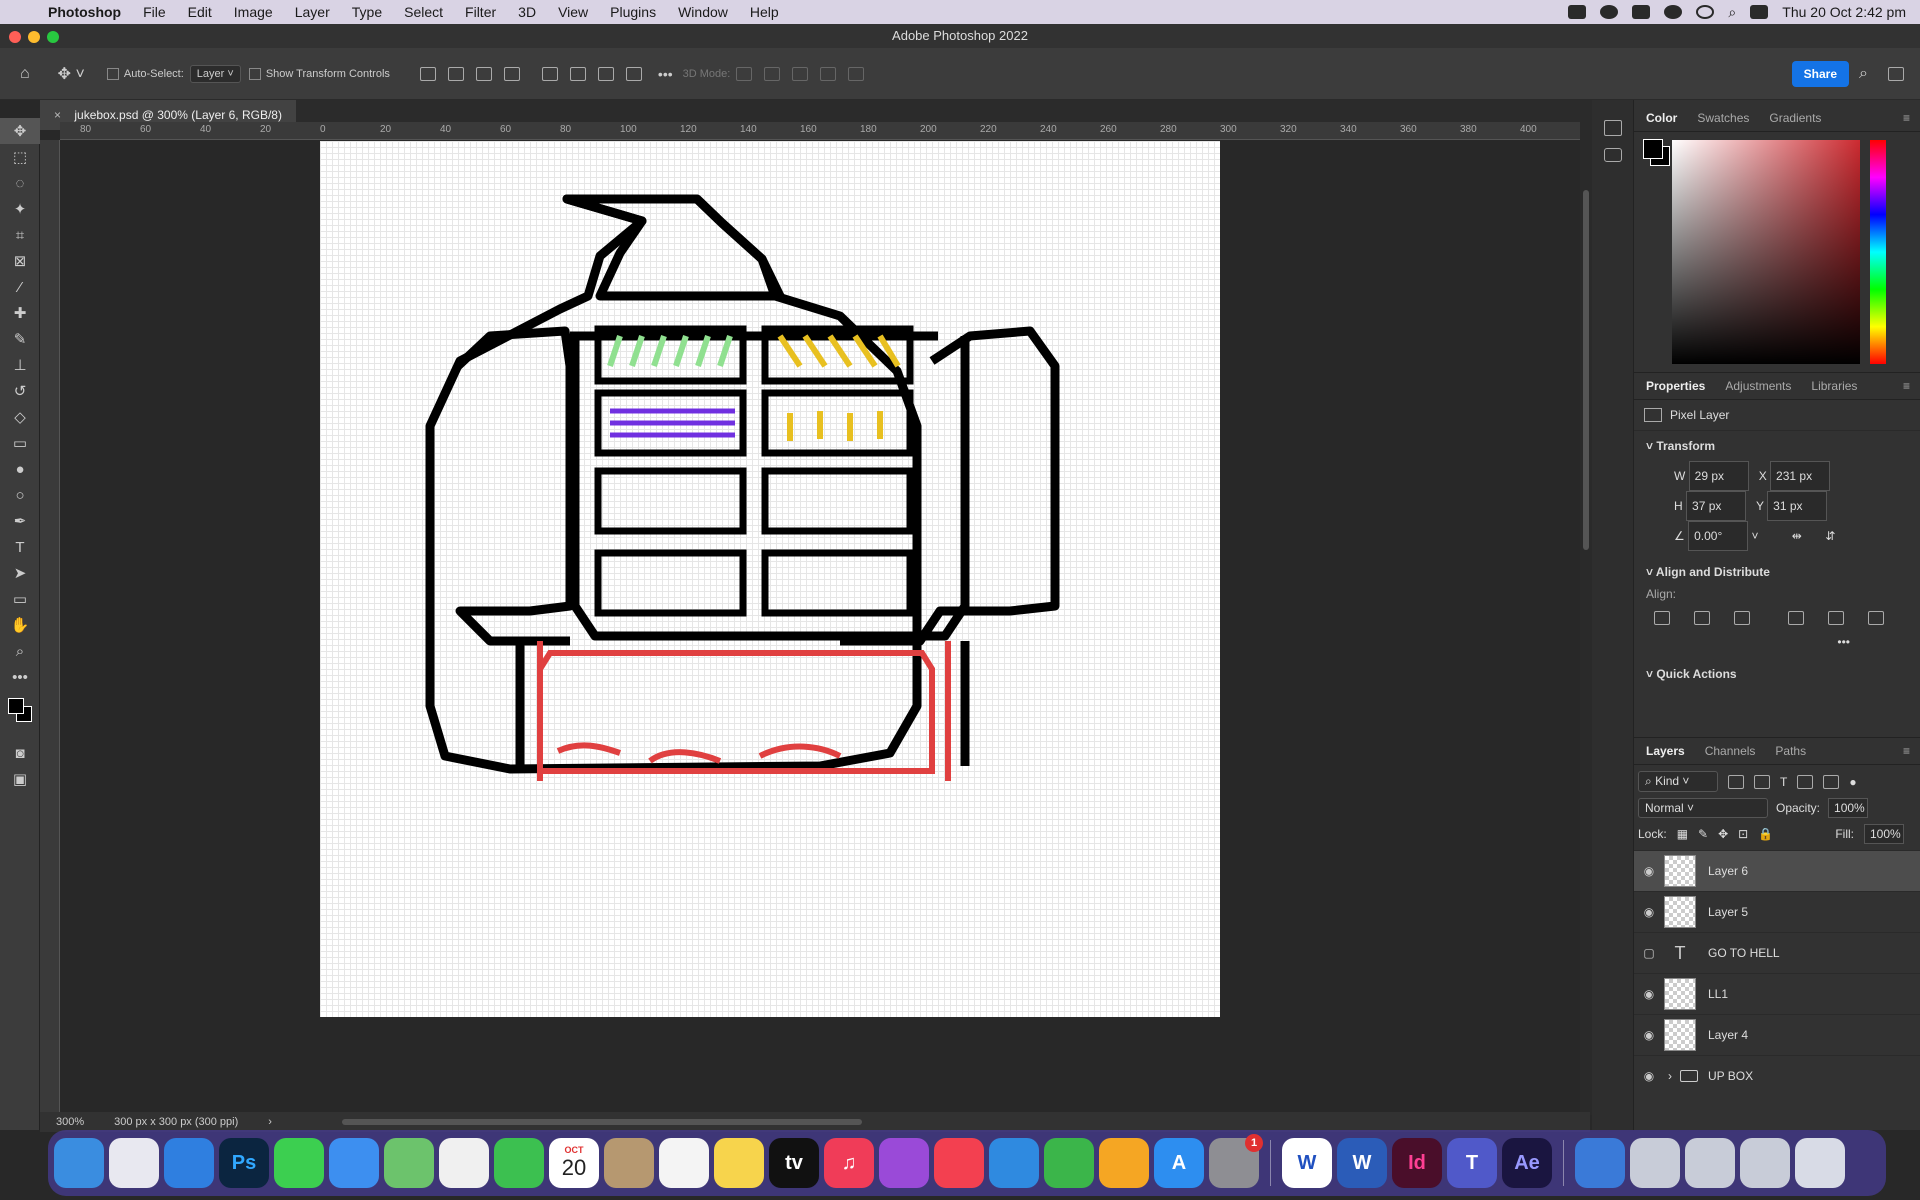 The width and height of the screenshot is (1920, 1200). What do you see at coordinates (20, 495) in the screenshot?
I see `dodge-tool-icon: ○` at bounding box center [20, 495].